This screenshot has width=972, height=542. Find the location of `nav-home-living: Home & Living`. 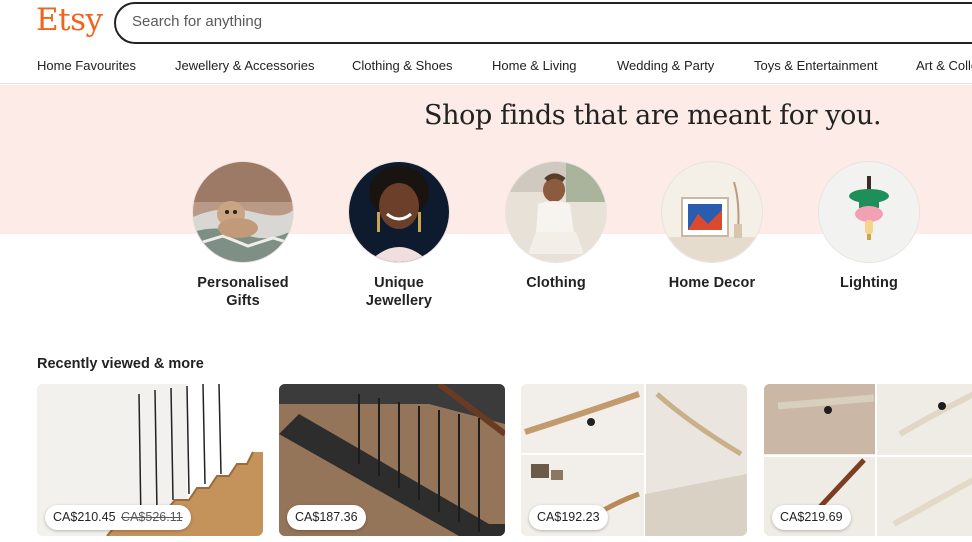

nav-home-living: Home & Living is located at coordinates (534, 65).